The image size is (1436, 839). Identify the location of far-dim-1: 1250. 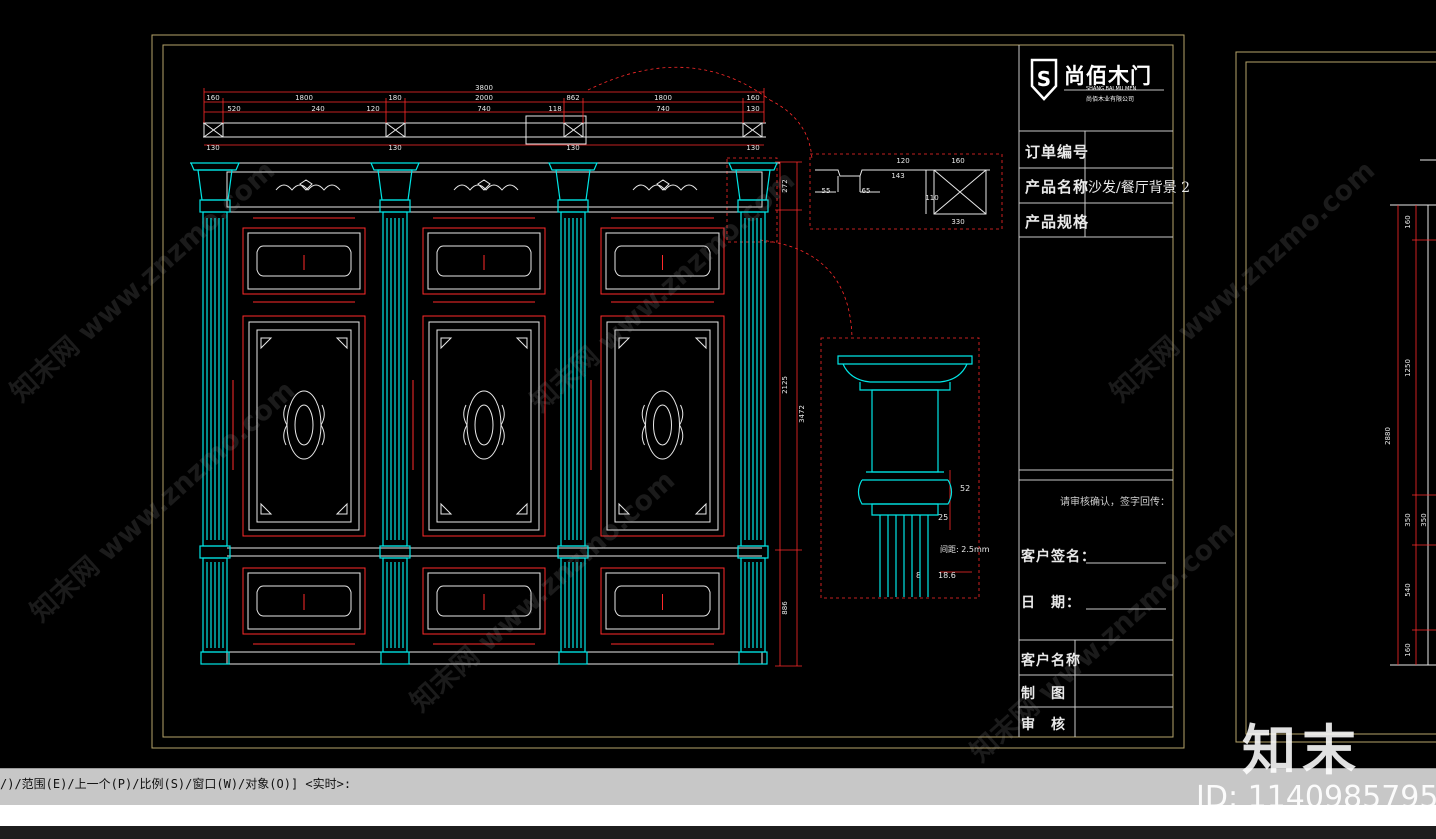
(1408, 368).